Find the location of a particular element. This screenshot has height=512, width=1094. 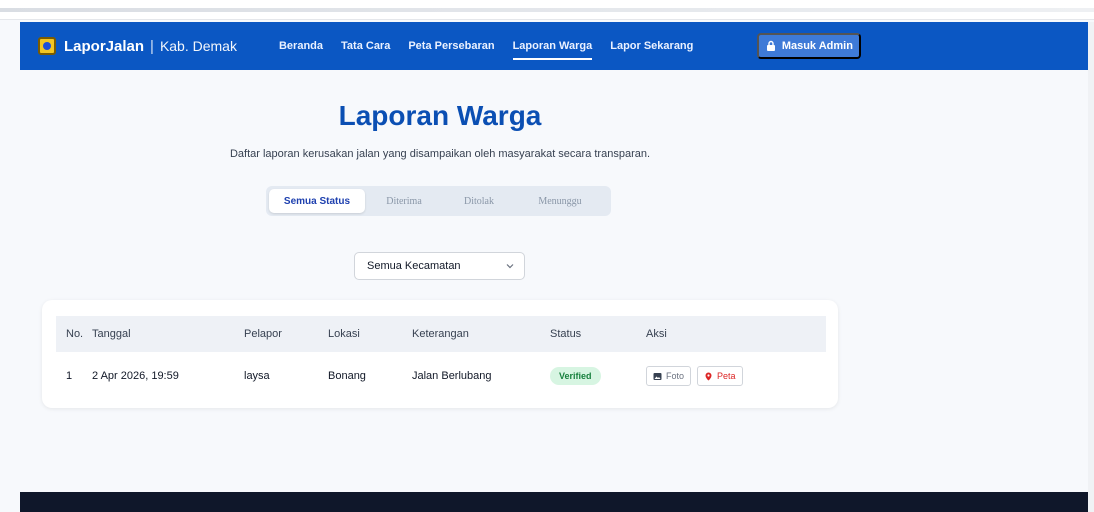

window-right-edge is located at coordinates (1091, 267).